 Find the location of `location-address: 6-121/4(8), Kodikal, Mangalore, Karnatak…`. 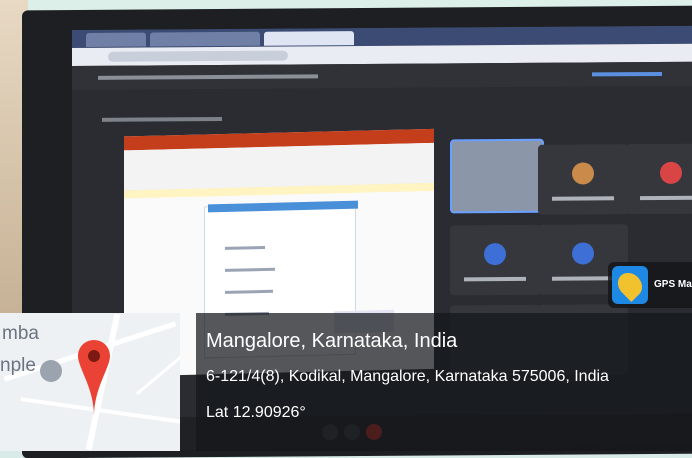

location-address: 6-121/4(8), Kodikal, Mangalore, Karnatak… is located at coordinates (407, 376).